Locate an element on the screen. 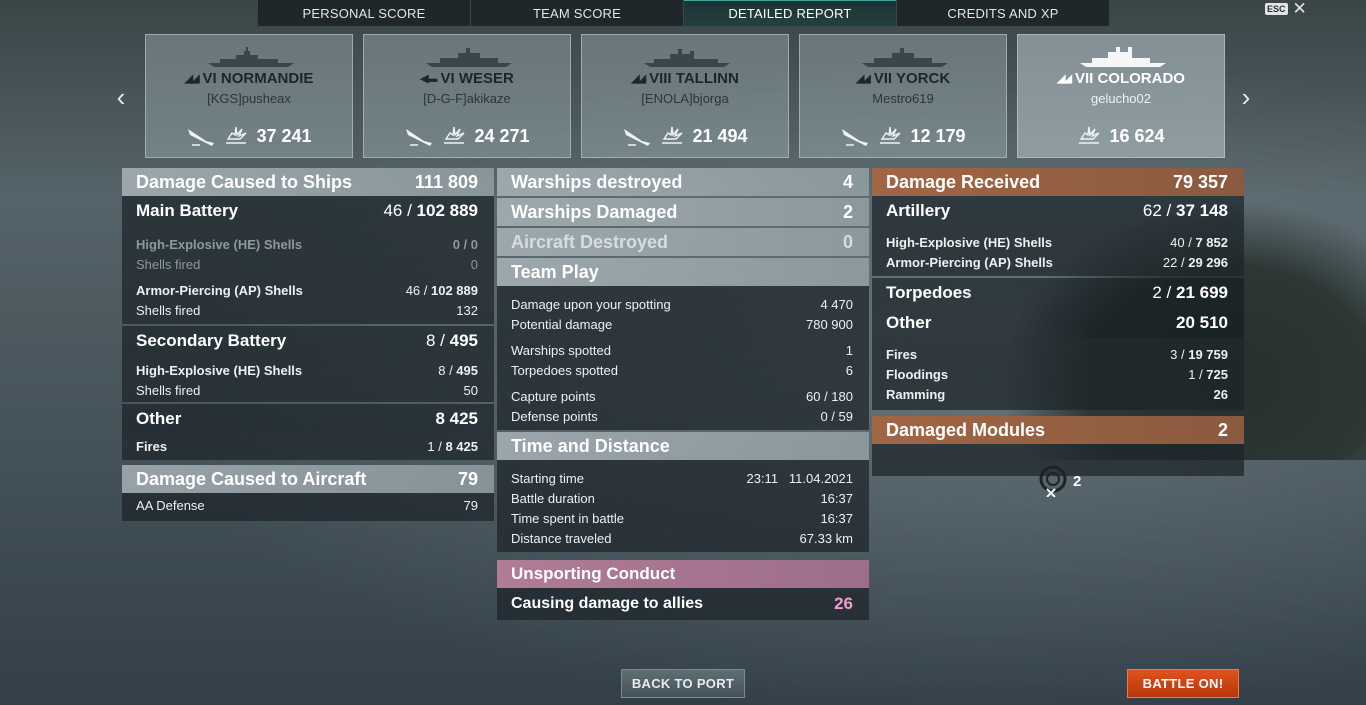  ship-name: ◢◢ VII COLORADO is located at coordinates (1121, 78).